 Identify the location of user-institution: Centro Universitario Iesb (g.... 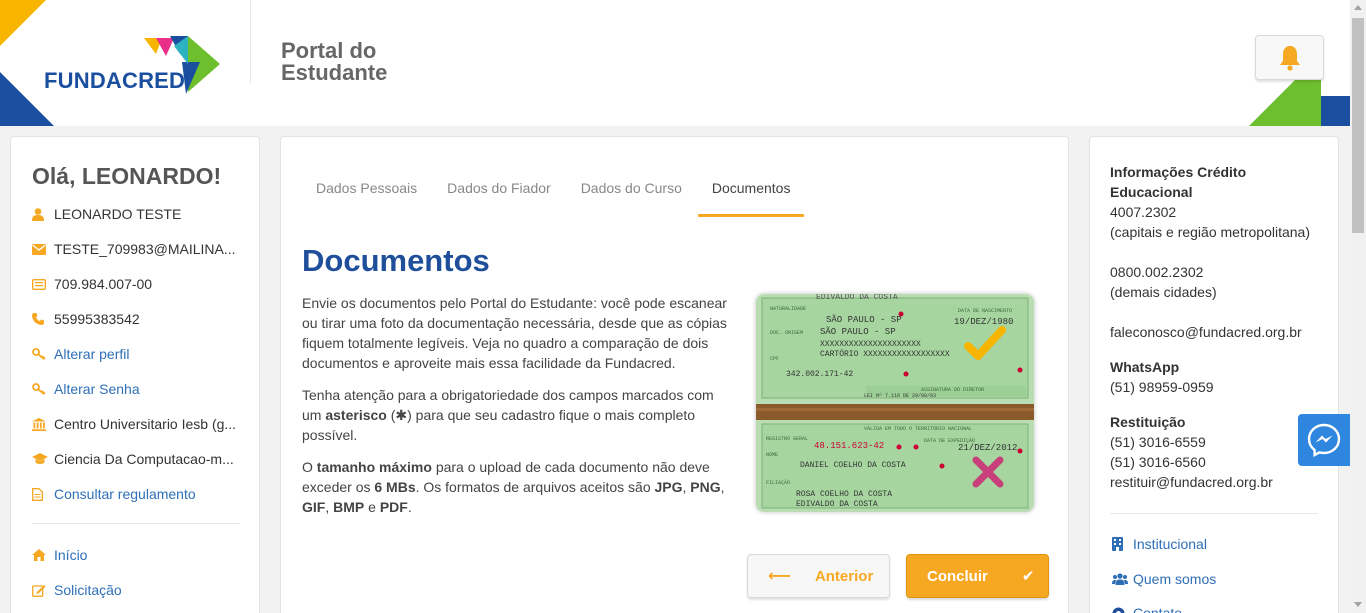
(137, 424).